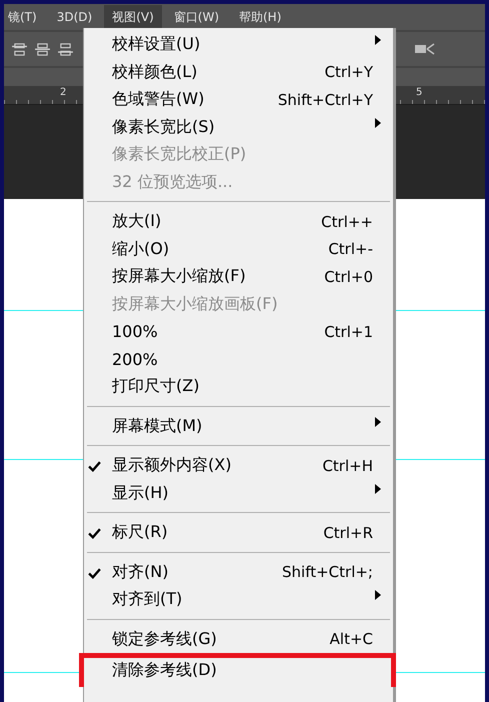 This screenshot has height=702, width=489. What do you see at coordinates (327, 572) in the screenshot?
I see `shortcut-label: Shift+Ctrl+;` at bounding box center [327, 572].